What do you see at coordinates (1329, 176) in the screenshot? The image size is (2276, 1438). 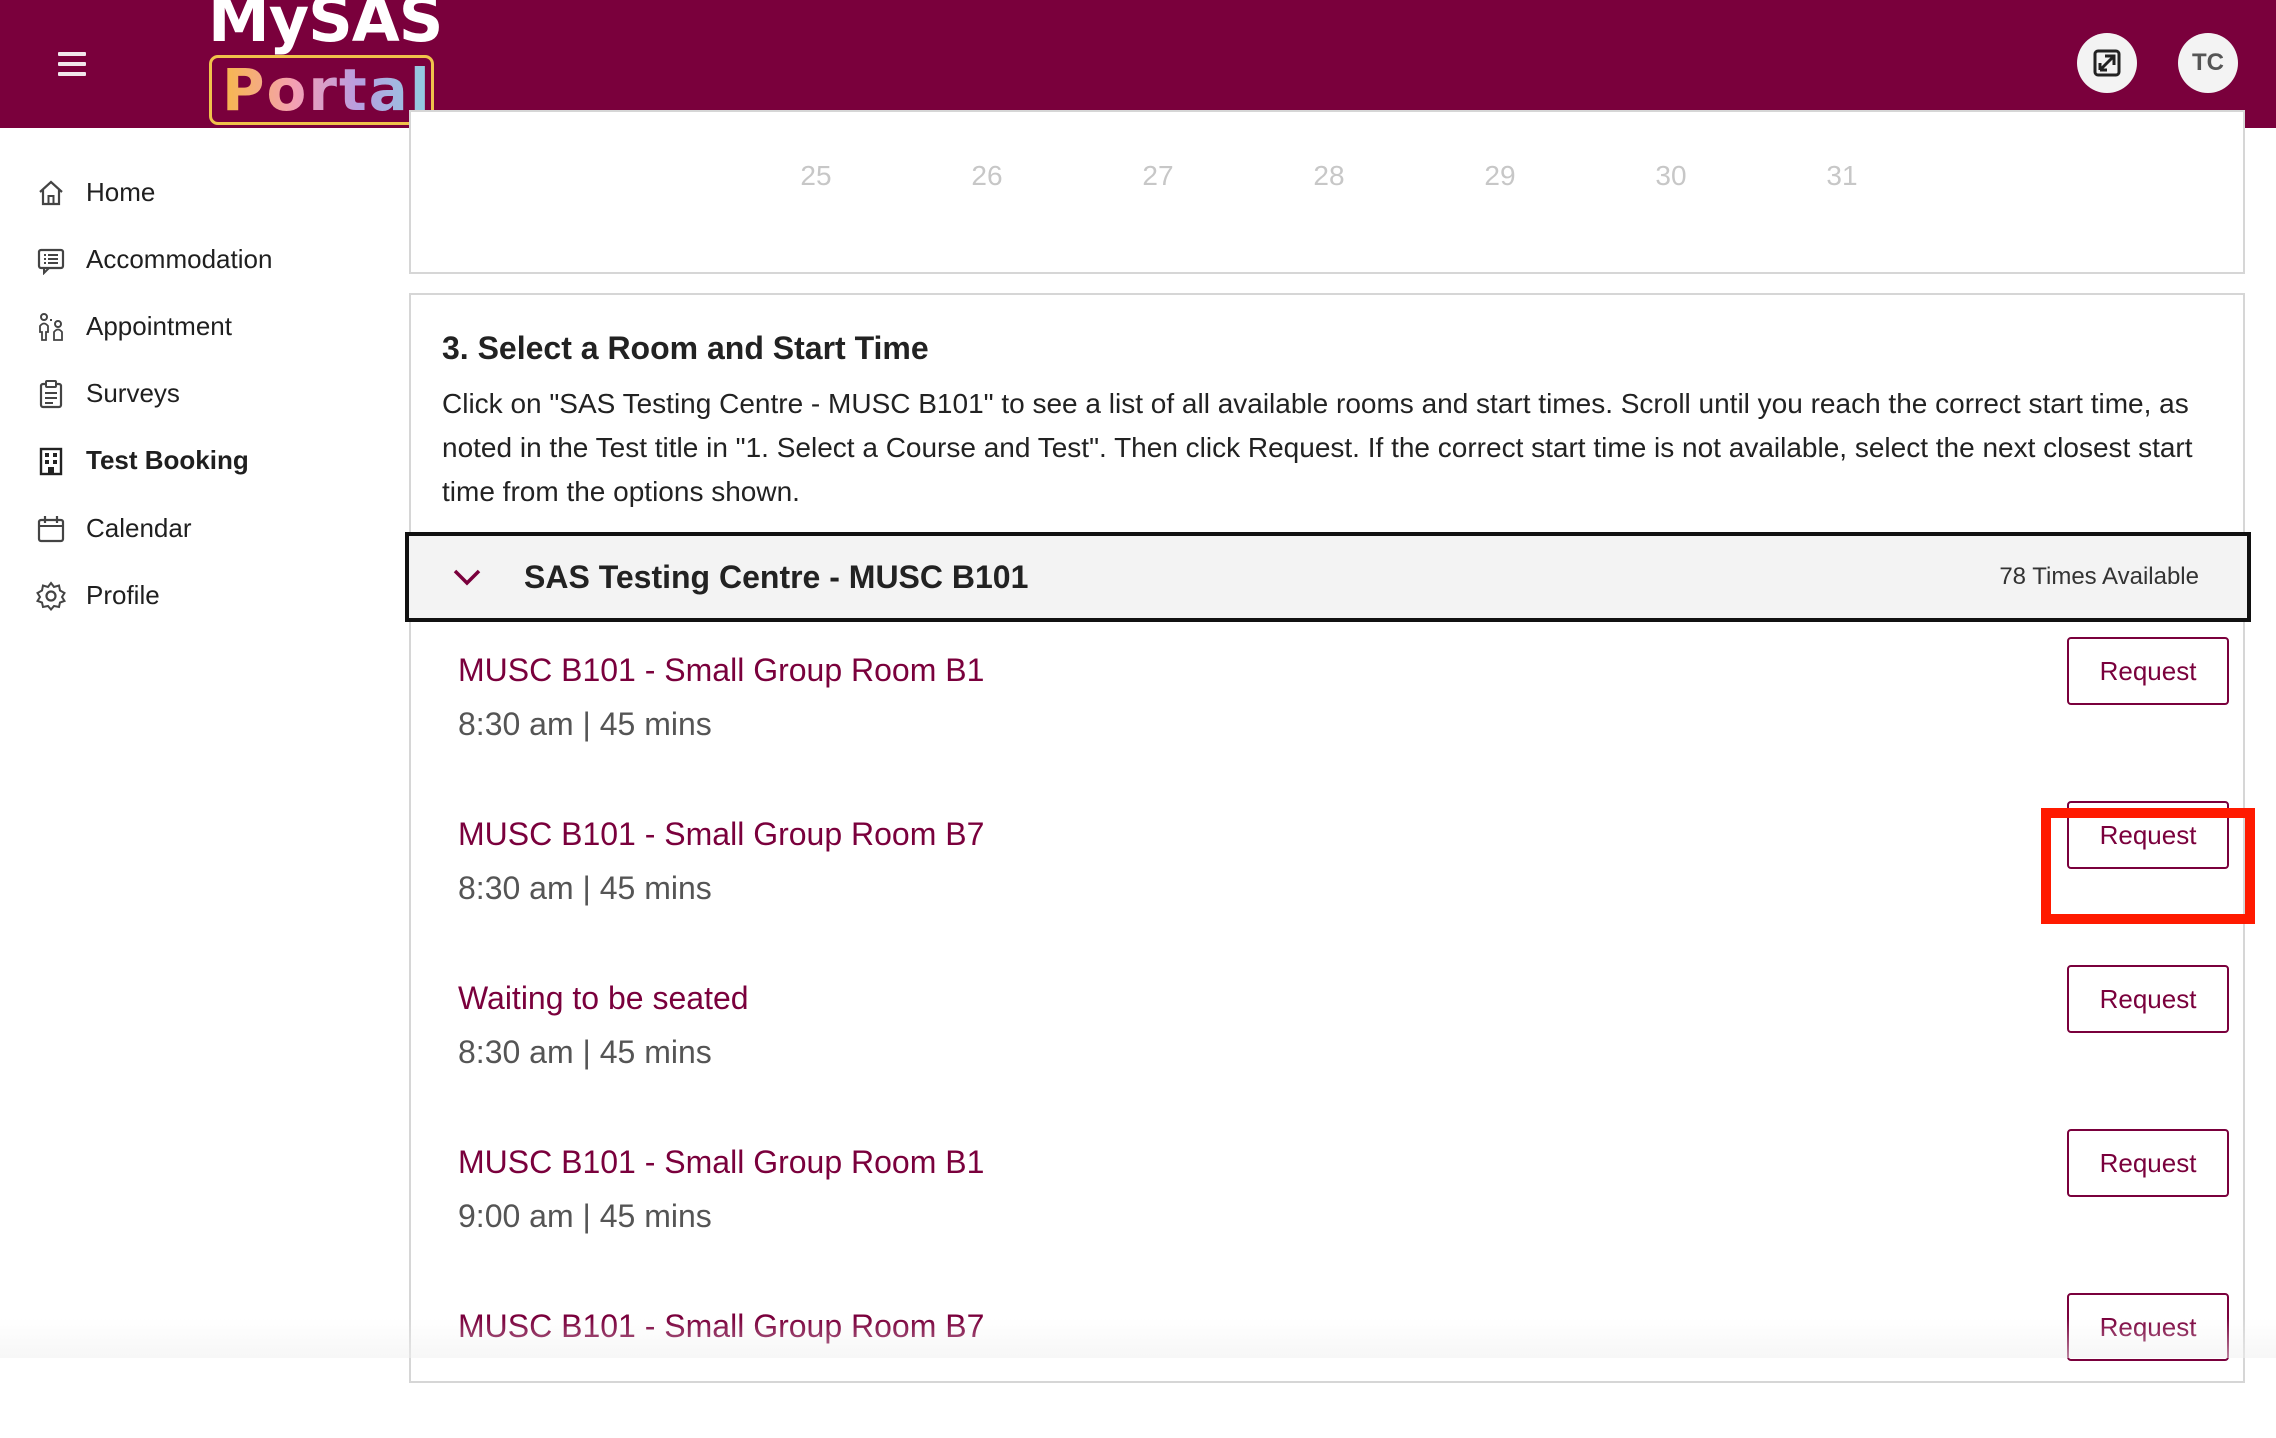 I see `calendar-day: 28` at bounding box center [1329, 176].